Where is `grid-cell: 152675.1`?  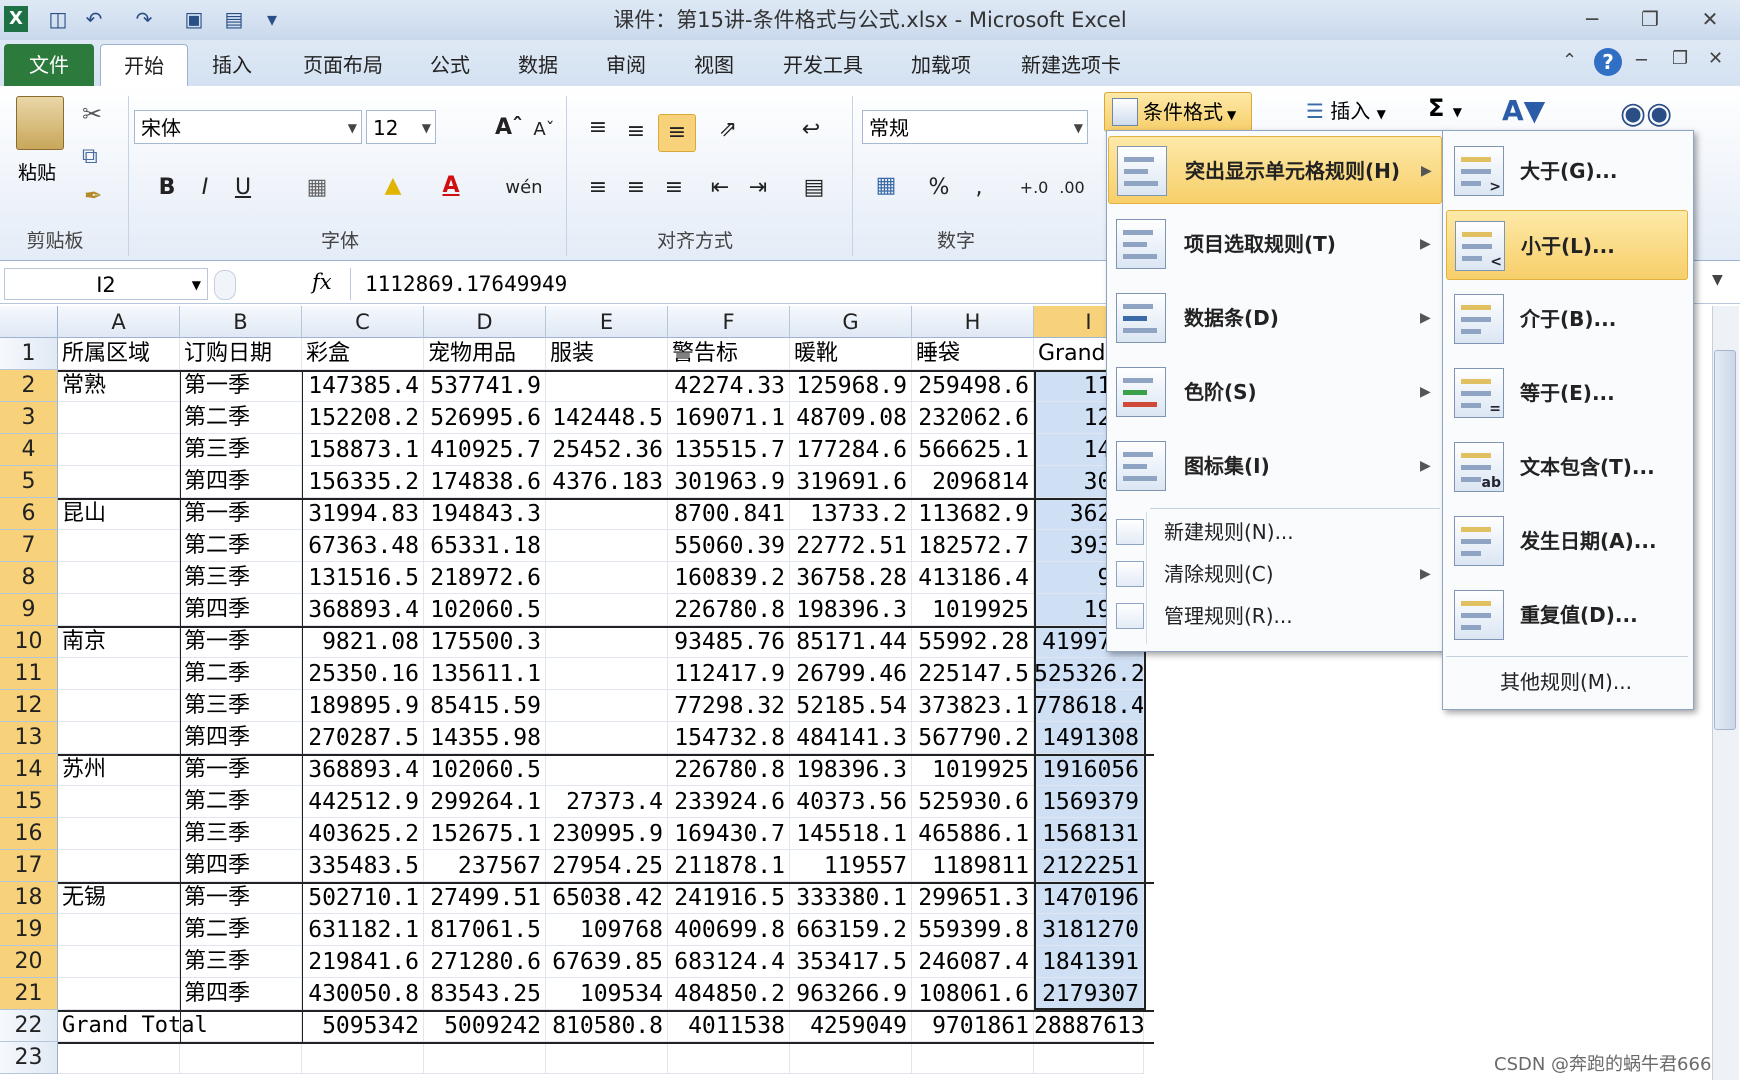
grid-cell: 152675.1 is located at coordinates (485, 834).